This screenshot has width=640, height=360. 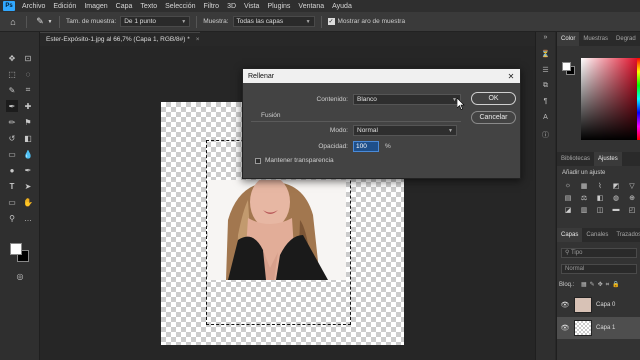 I want to click on marquee-tool-icon: ⬚, so click(x=12, y=74).